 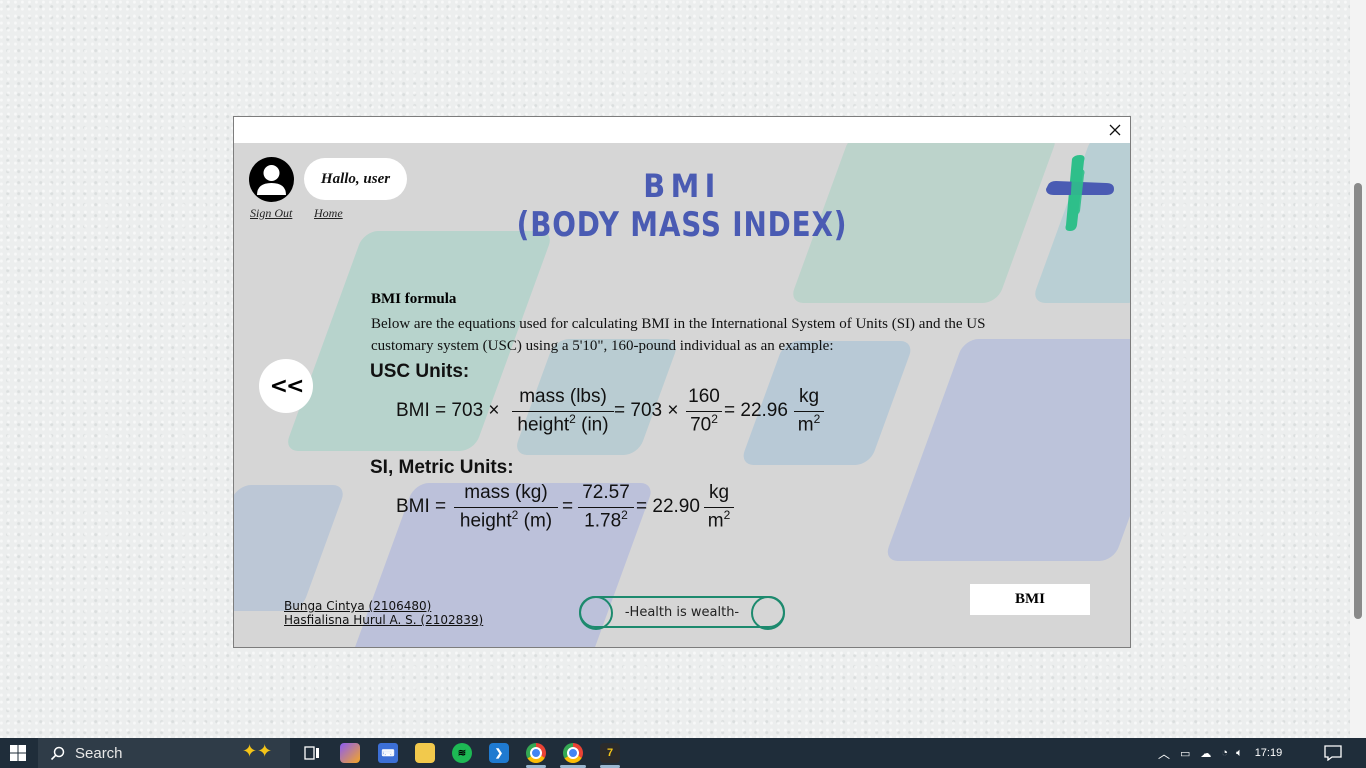 What do you see at coordinates (768, 613) in the screenshot?
I see `motto-ring-right` at bounding box center [768, 613].